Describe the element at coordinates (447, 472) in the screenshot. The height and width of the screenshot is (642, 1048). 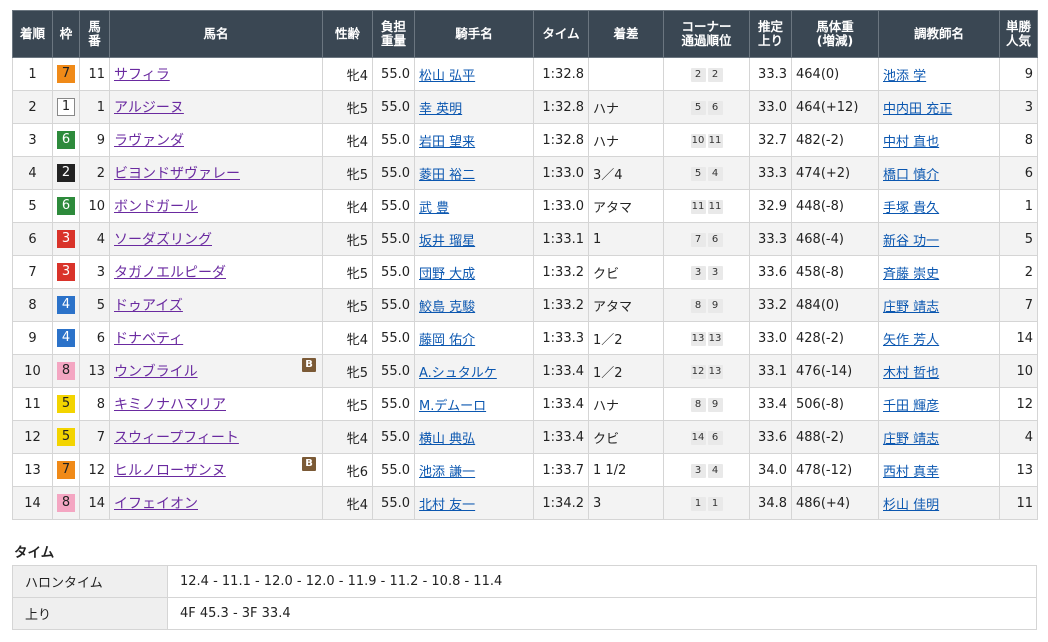
I see `jockey-link: 池添 謙一` at that location.